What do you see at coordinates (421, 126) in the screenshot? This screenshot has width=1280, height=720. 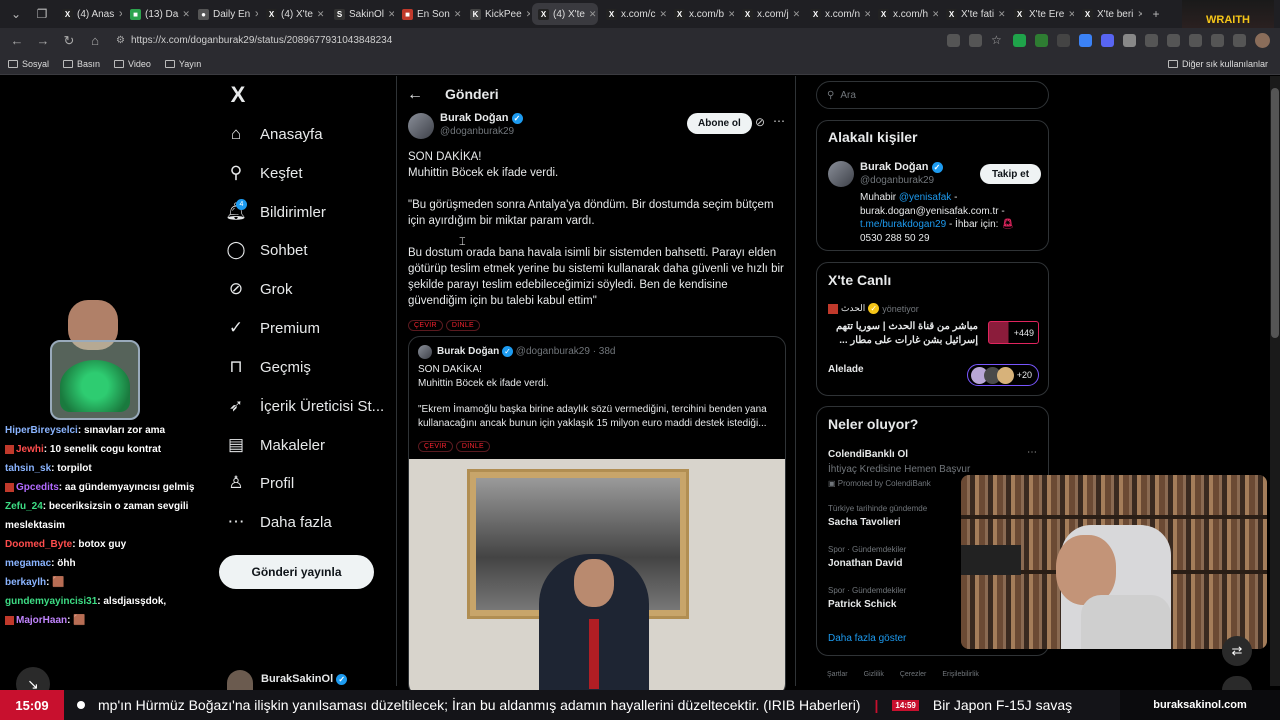 I see `author-avatar` at bounding box center [421, 126].